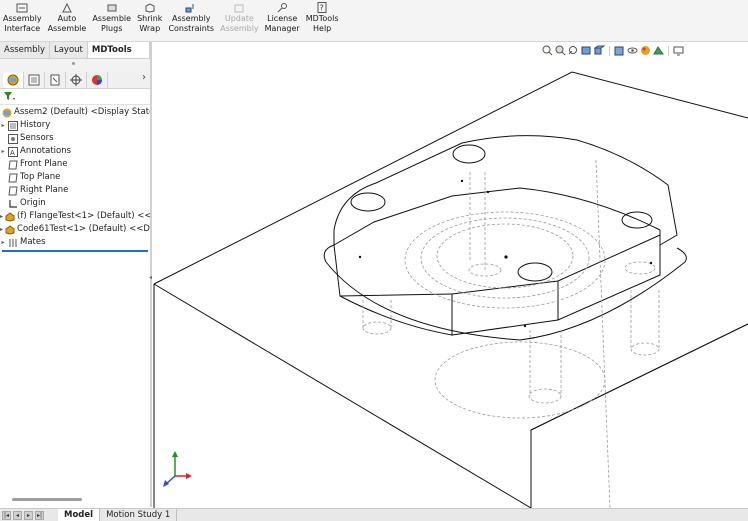 Image resolution: width=748 pixels, height=521 pixels. I want to click on tab-motion-study: Motion Study 1, so click(139, 515).